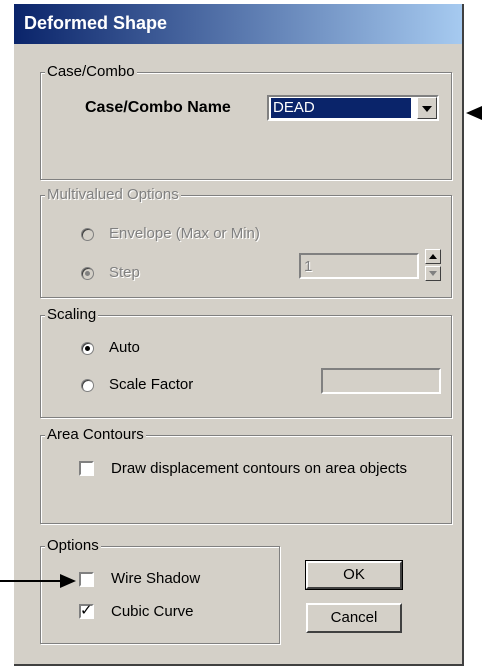 The height and width of the screenshot is (668, 486). I want to click on step-radio, so click(87, 273).